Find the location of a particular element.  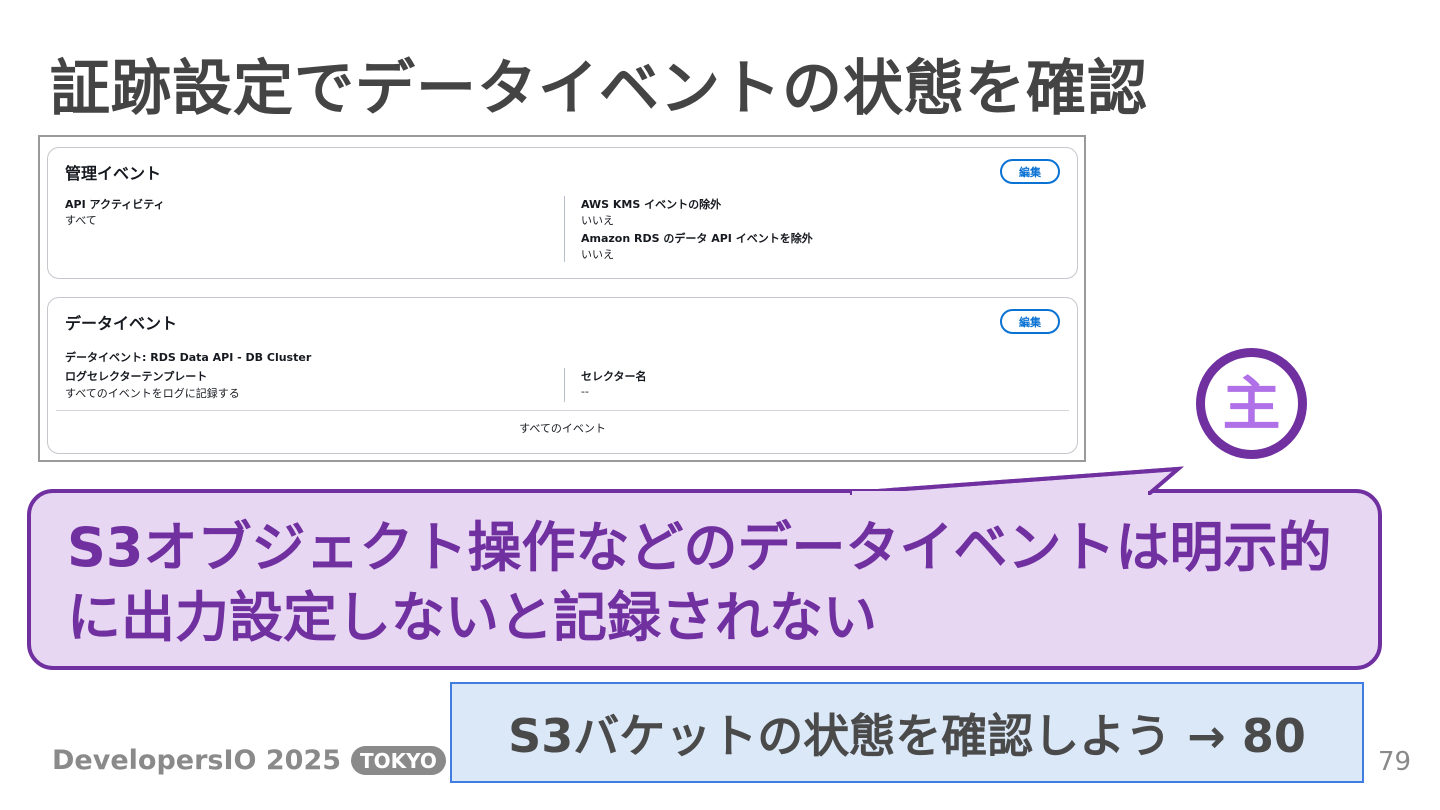

log-selector-template-label: ログセレクターテンプレート is located at coordinates (136, 376).